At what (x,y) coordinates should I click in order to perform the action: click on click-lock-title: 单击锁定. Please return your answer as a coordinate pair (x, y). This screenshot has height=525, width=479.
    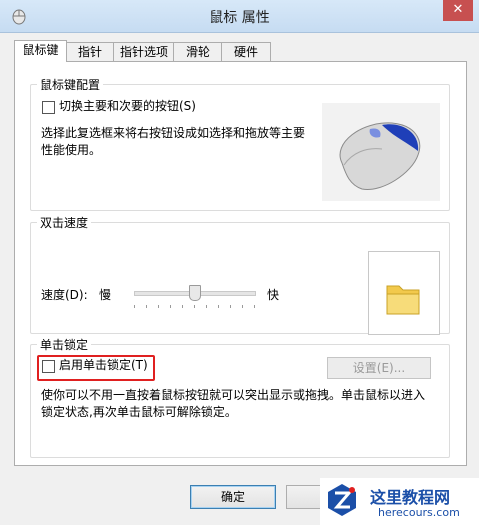
    Looking at the image, I should click on (64, 344).